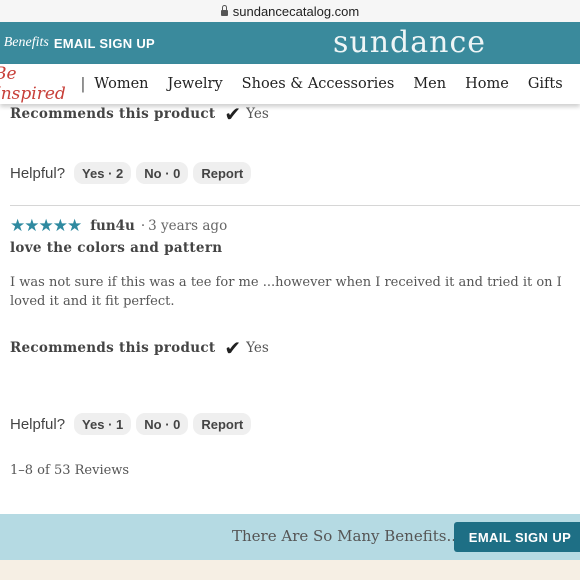  Describe the element at coordinates (104, 43) in the screenshot. I see `email-signup-link: EMAIL SIGN UP` at that location.